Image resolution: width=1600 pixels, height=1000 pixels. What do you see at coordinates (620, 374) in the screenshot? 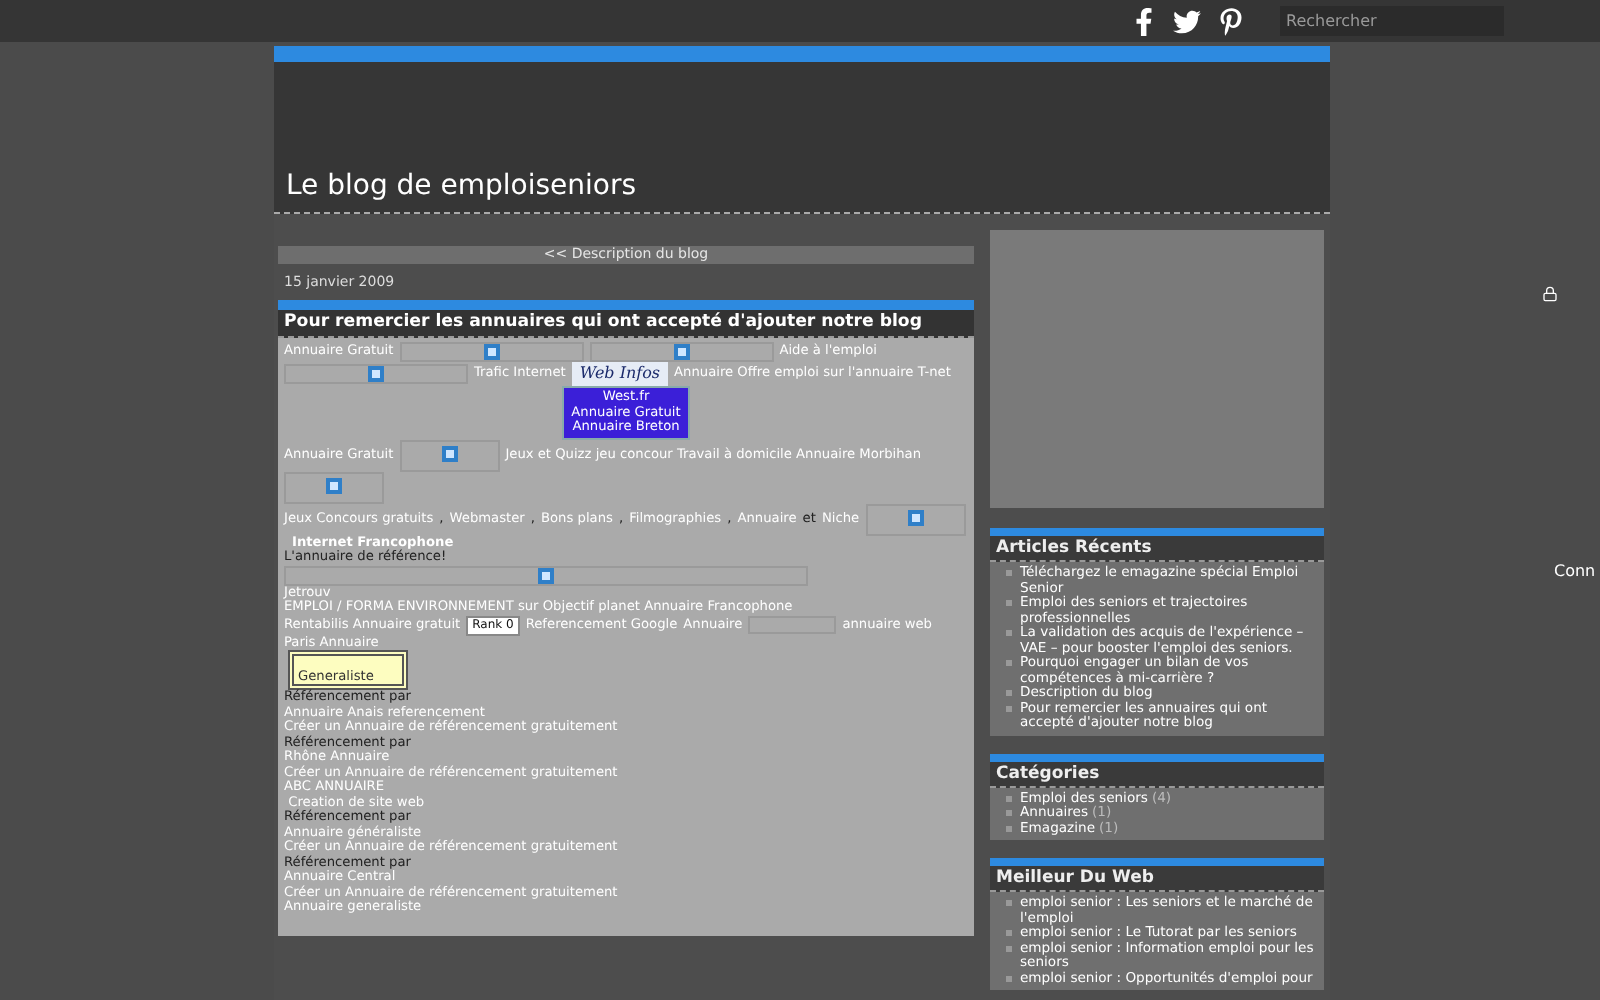
I see `logo-image: Web Infos` at bounding box center [620, 374].